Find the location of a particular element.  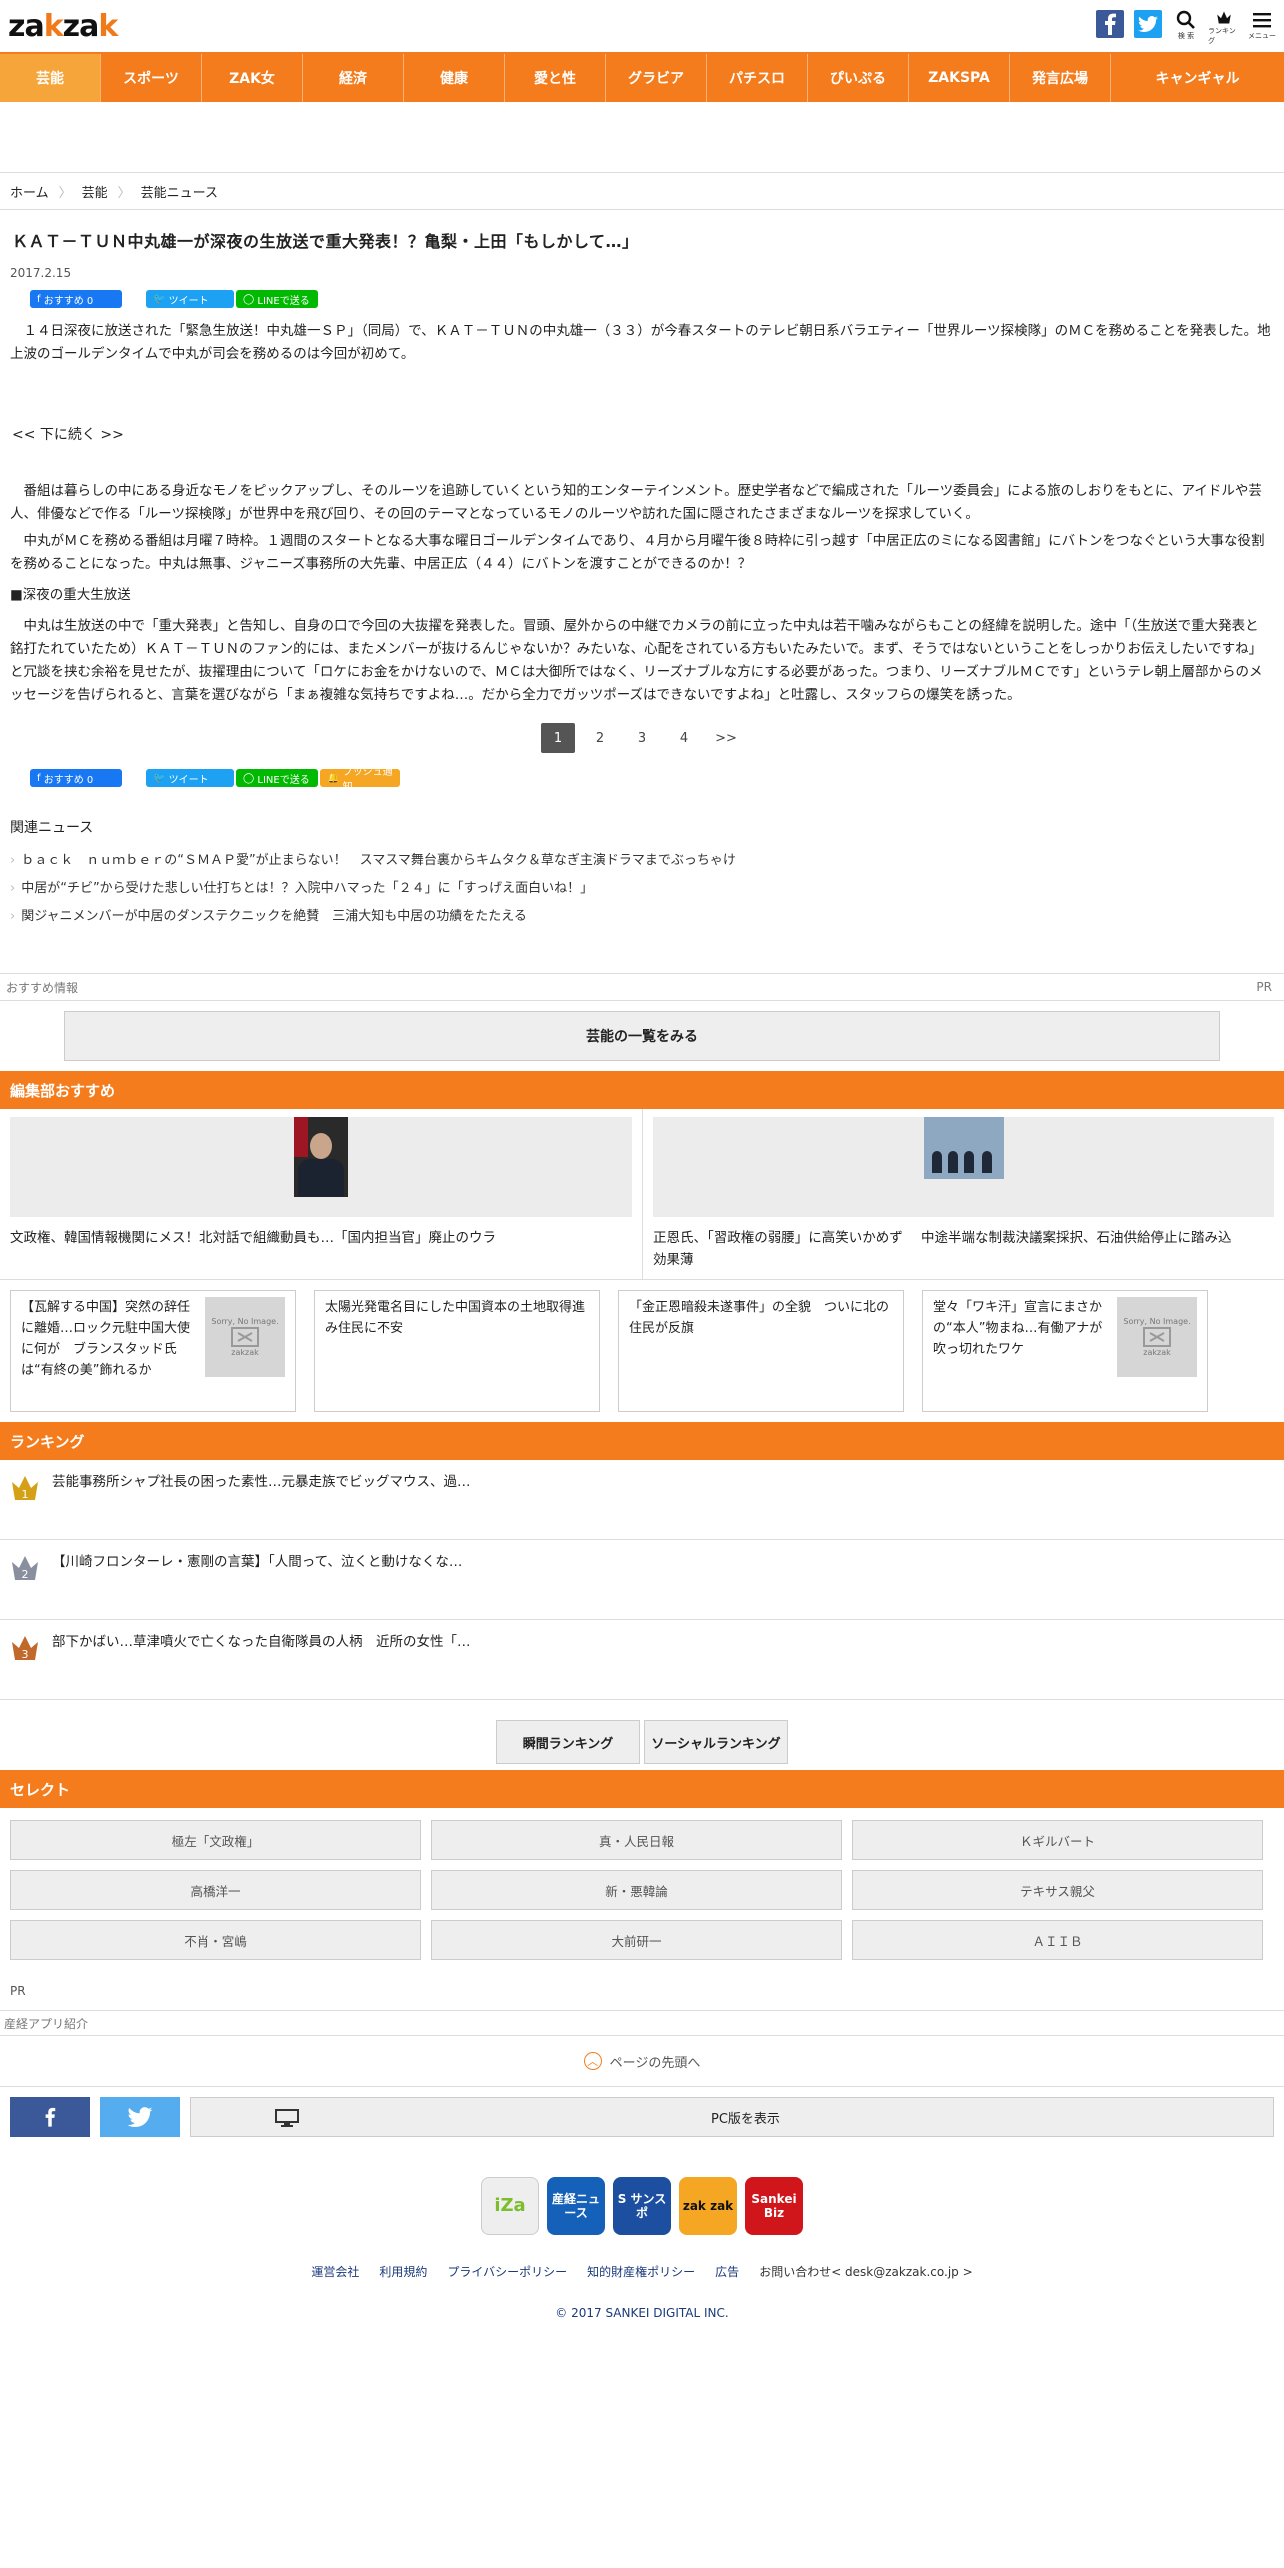

nav-item-zakspa: ZAKSPA is located at coordinates (959, 78).